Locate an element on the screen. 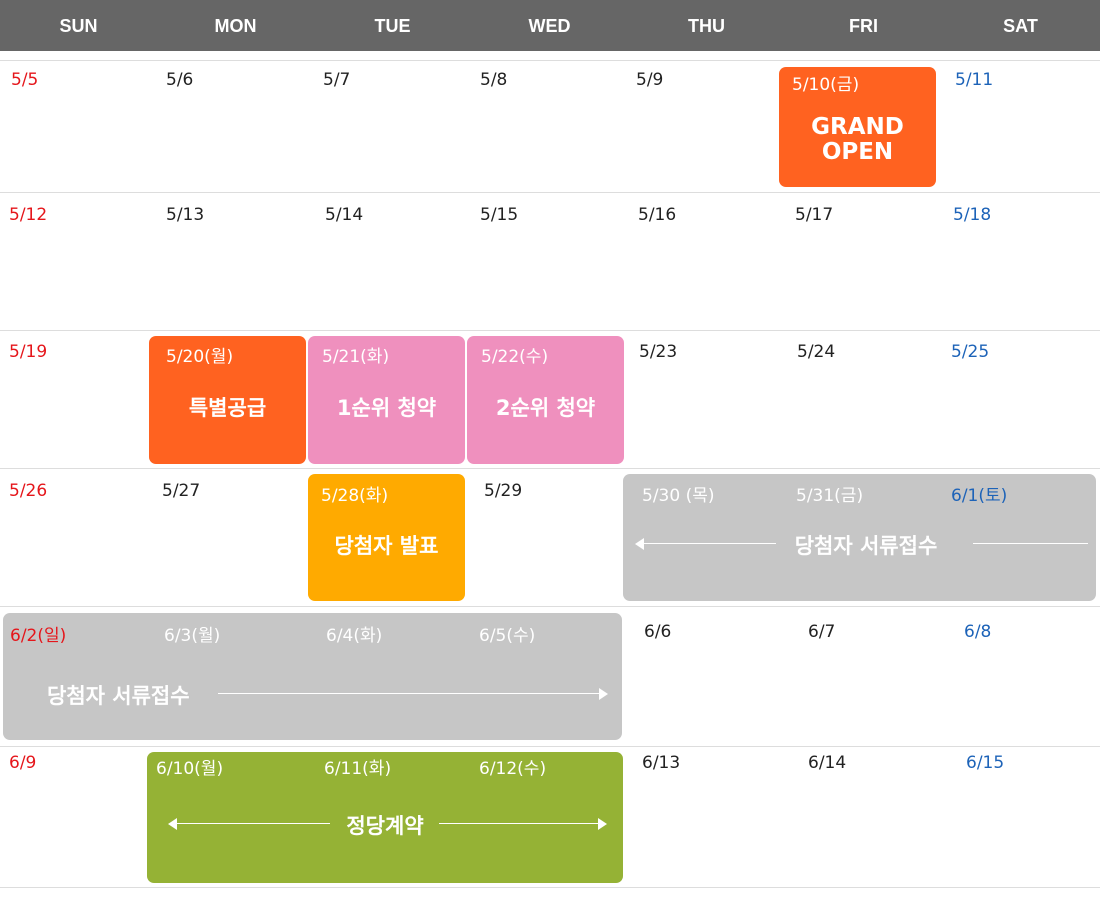  date-label: 5/12 is located at coordinates (28, 215).